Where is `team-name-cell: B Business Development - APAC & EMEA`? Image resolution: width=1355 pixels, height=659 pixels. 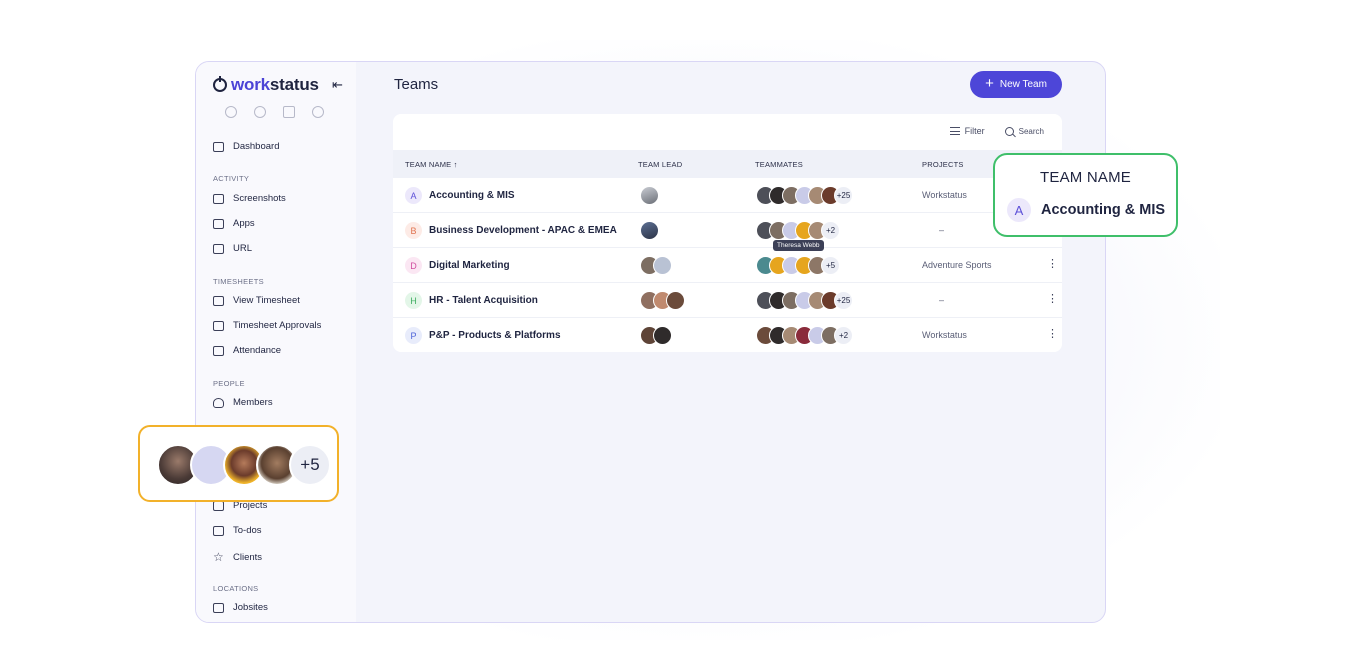 team-name-cell: B Business Development - APAC & EMEA is located at coordinates (511, 230).